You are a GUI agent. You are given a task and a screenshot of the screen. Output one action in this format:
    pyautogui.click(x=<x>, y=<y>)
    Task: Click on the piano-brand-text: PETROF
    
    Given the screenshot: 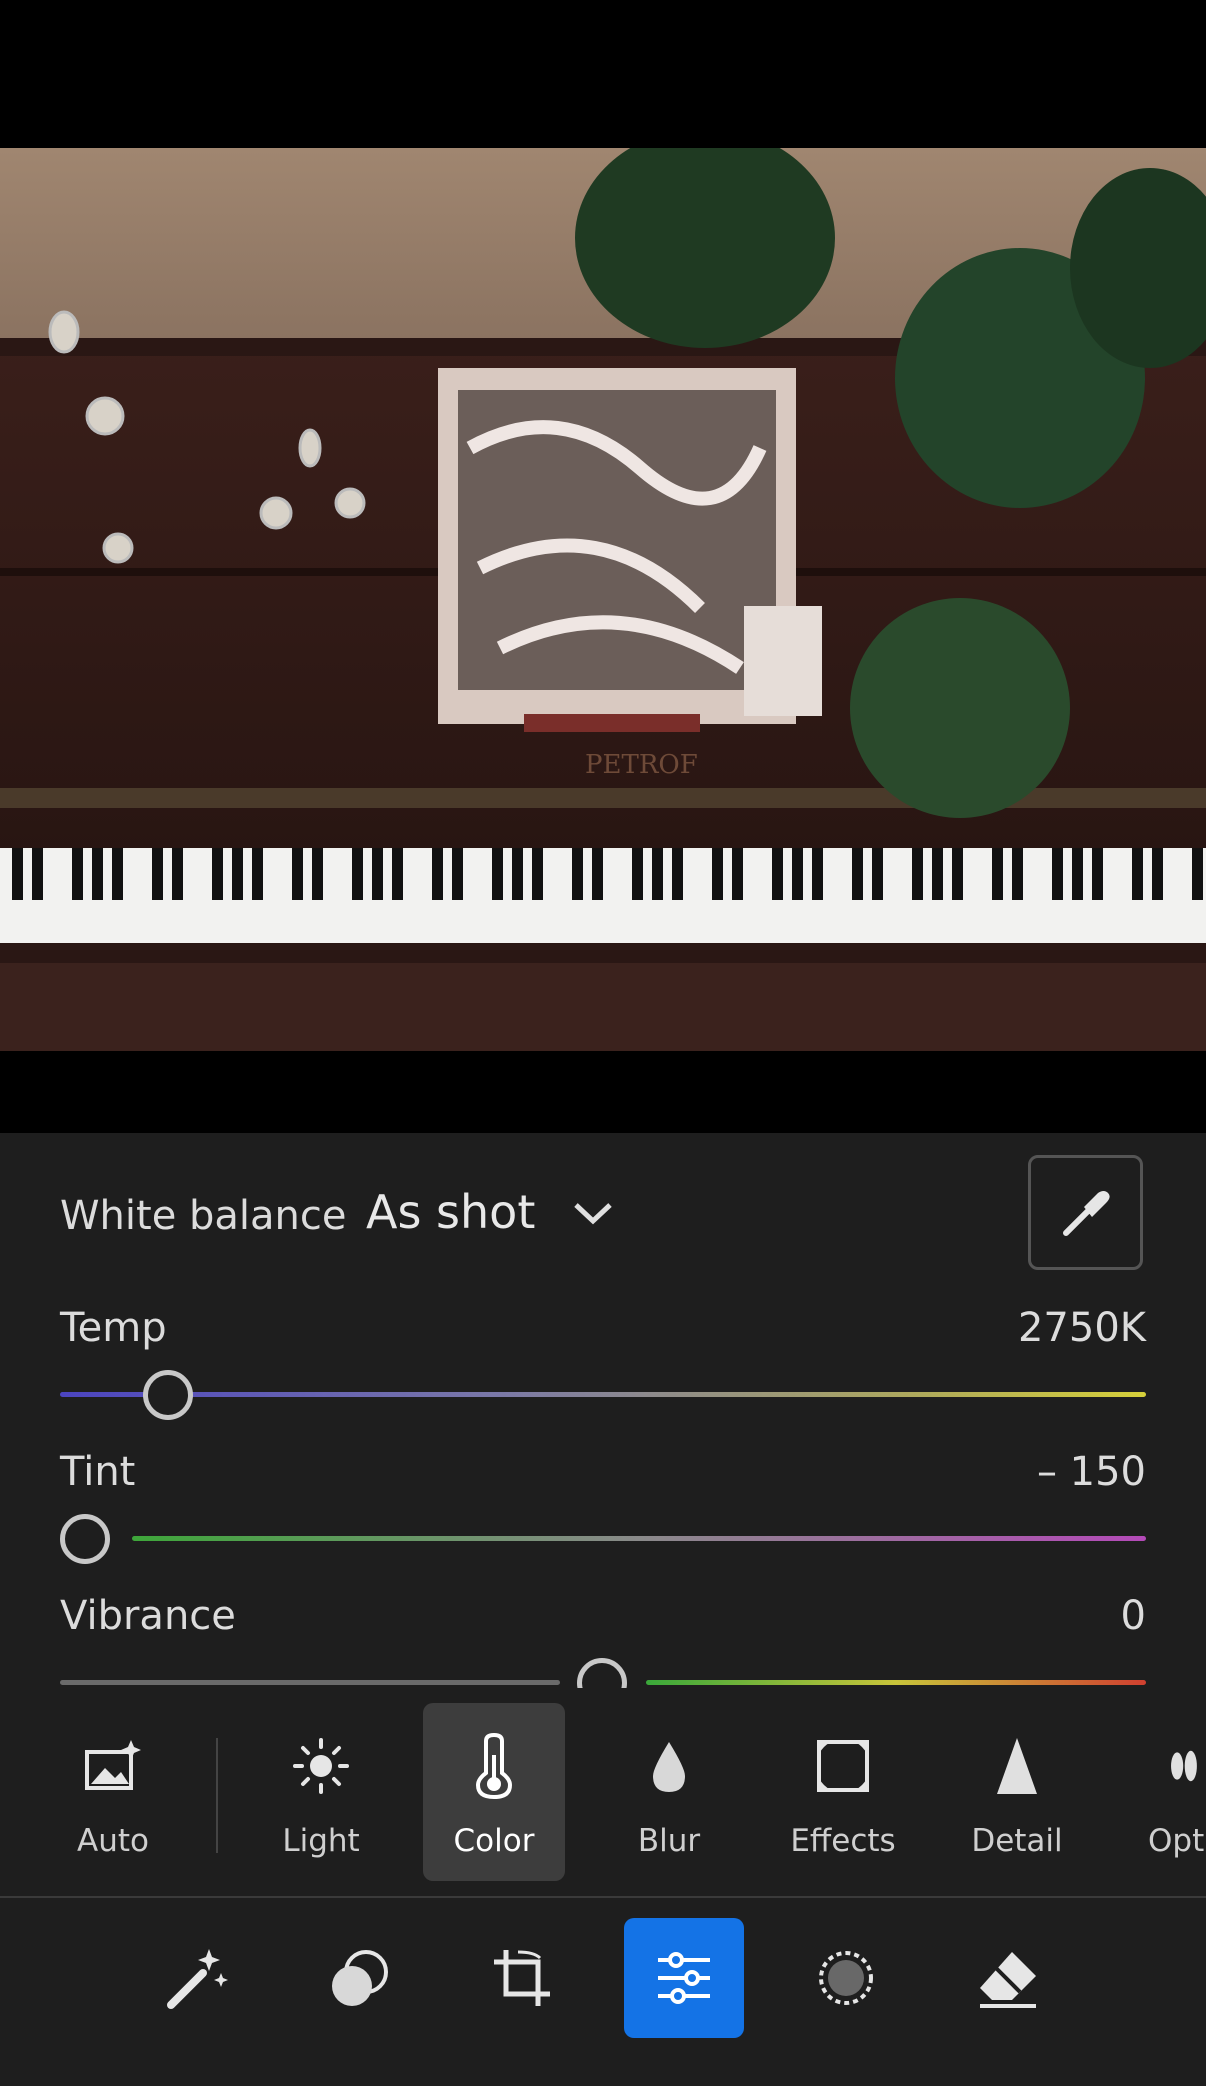 What is the action you would take?
    pyautogui.click(x=641, y=765)
    